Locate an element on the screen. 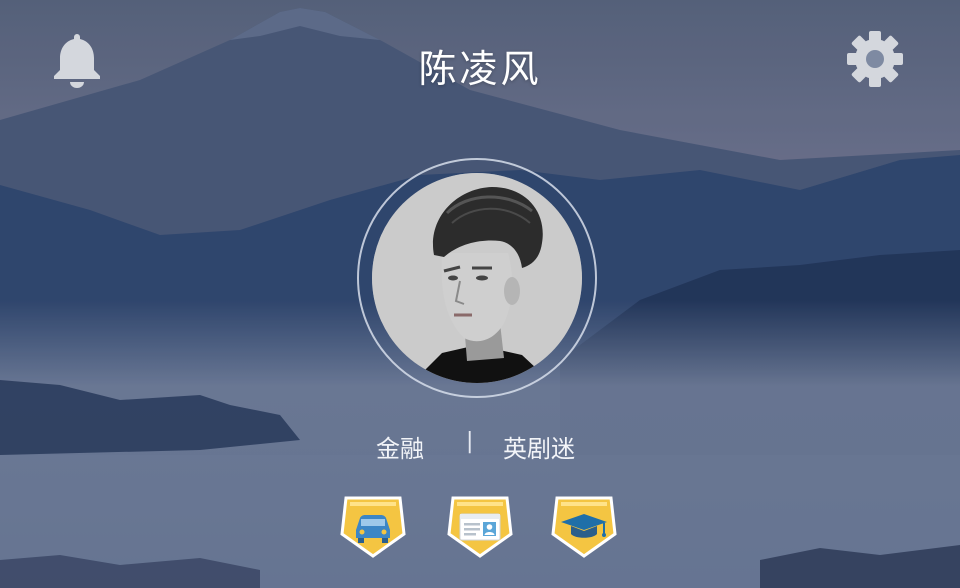  car-icon is located at coordinates (373, 527).